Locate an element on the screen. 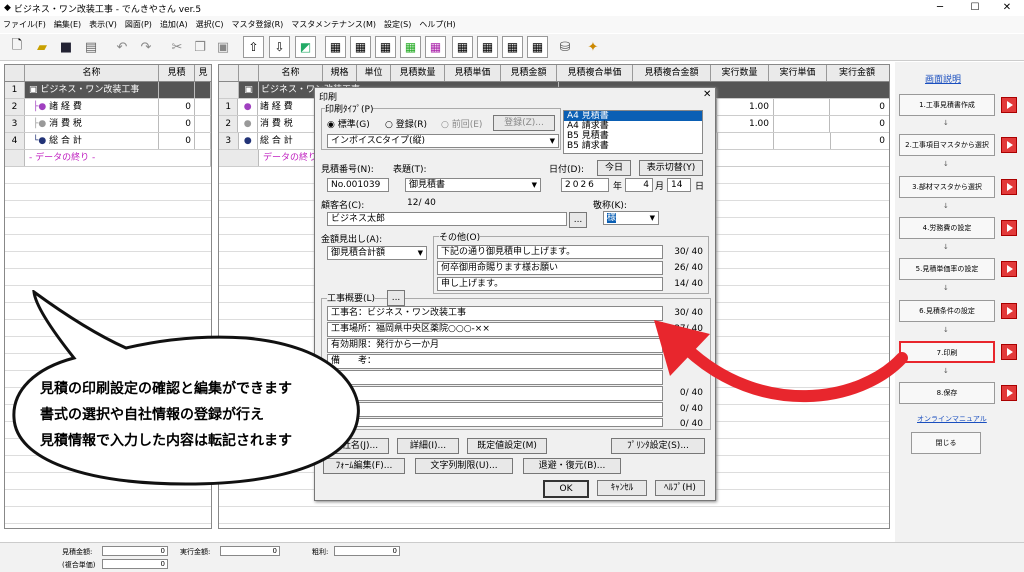 Image resolution: width=1024 pixels, height=572 pixels. list-item: A4 見積書 is located at coordinates (633, 116).